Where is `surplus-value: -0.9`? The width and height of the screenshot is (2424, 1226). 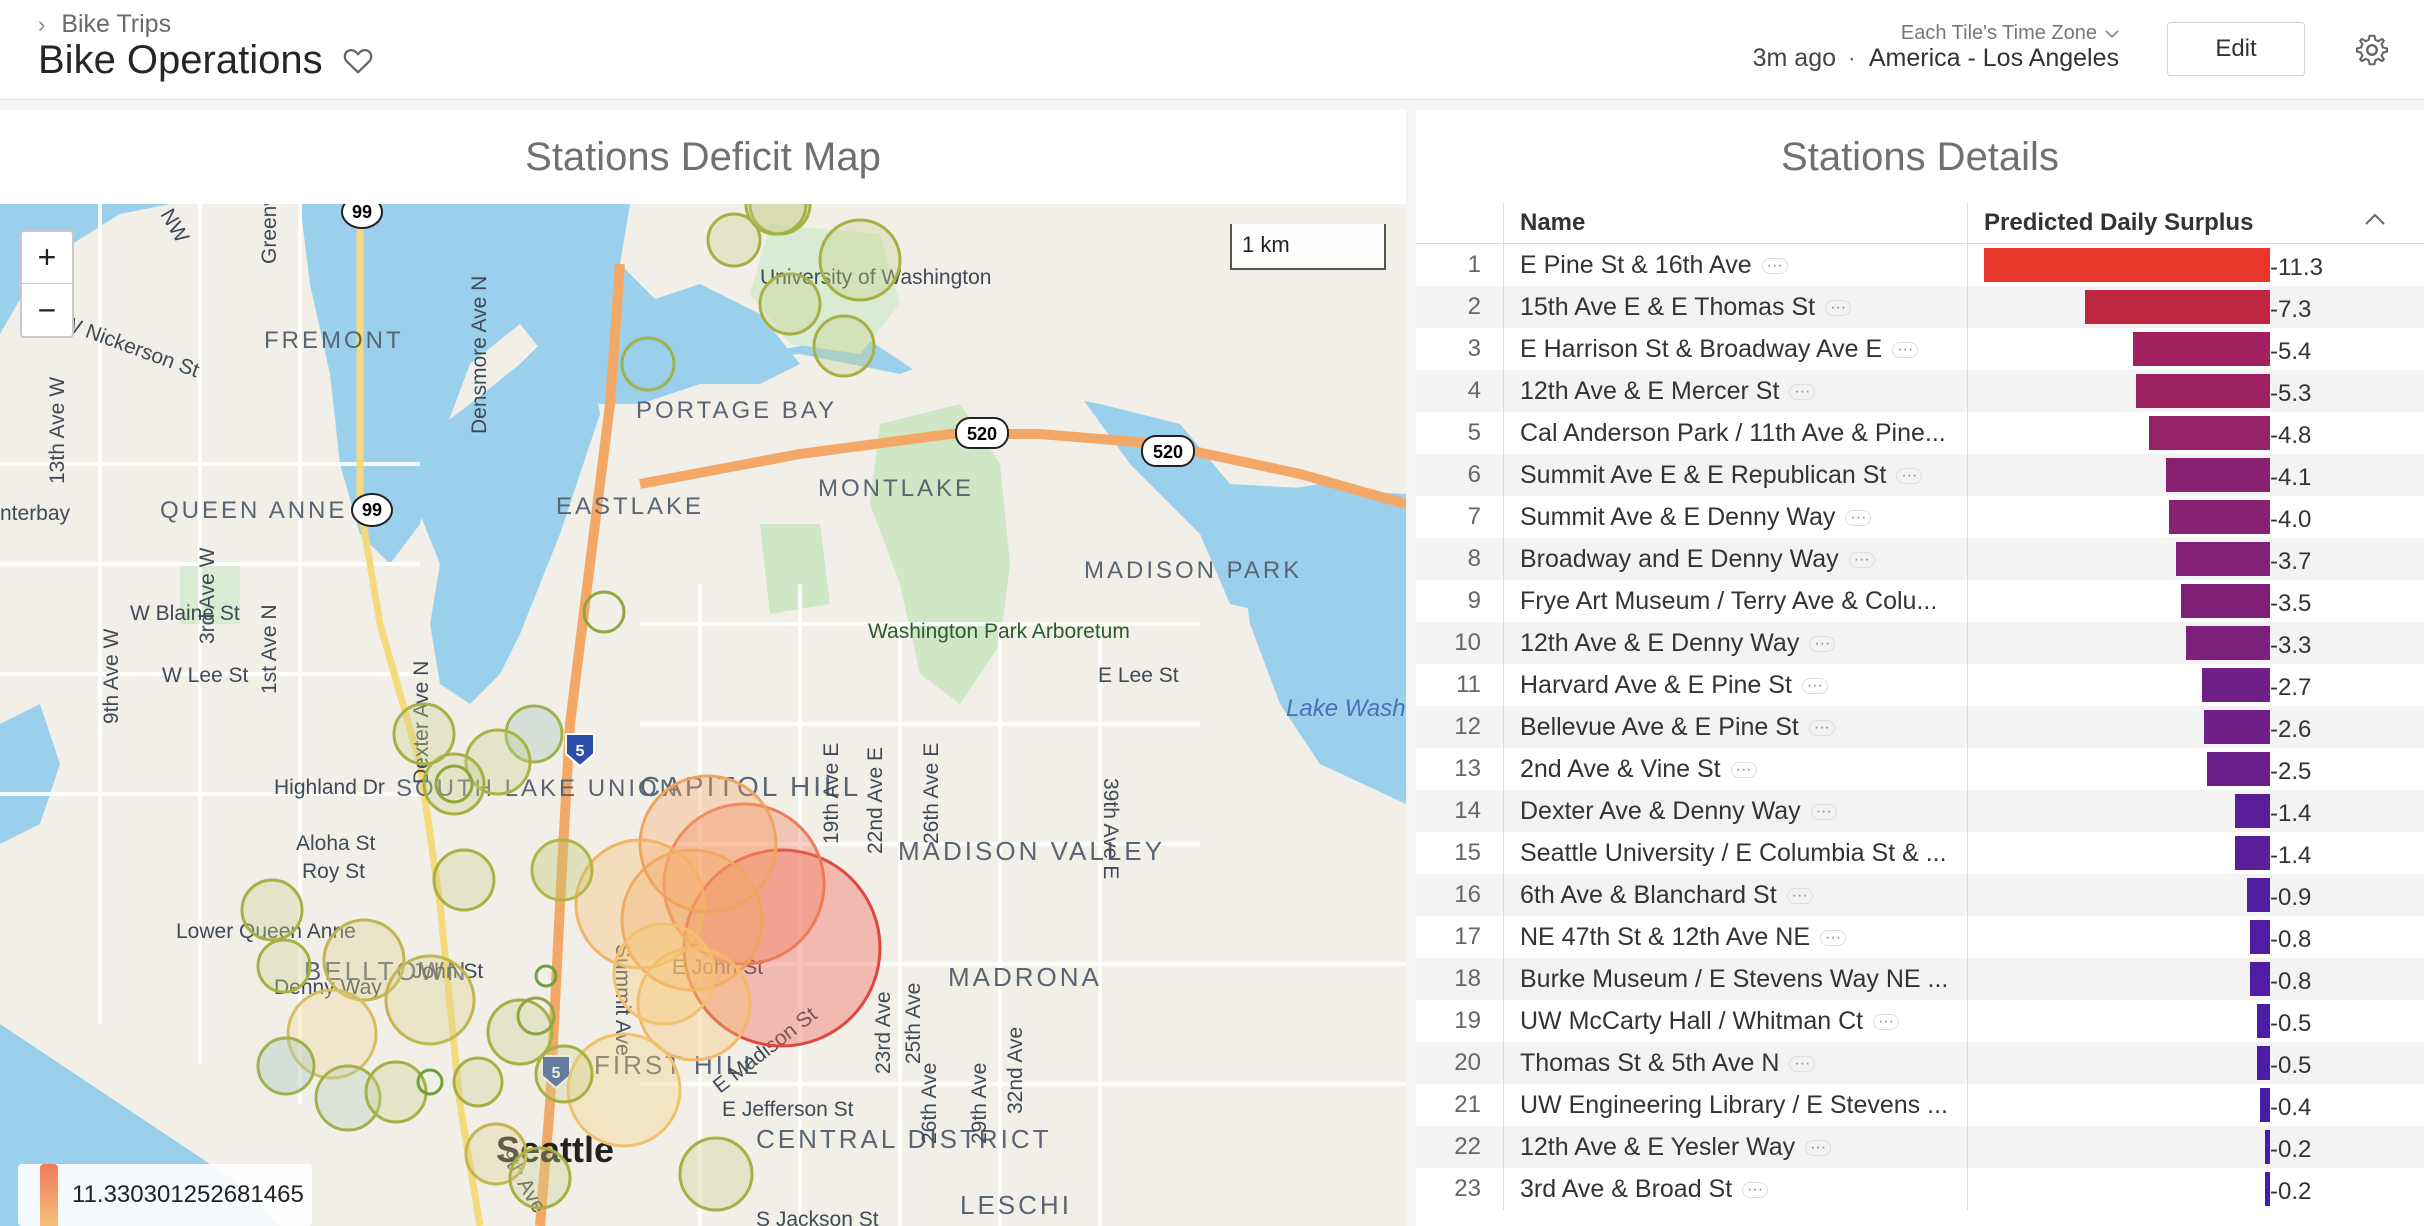
surplus-value: -0.9 is located at coordinates (2291, 897).